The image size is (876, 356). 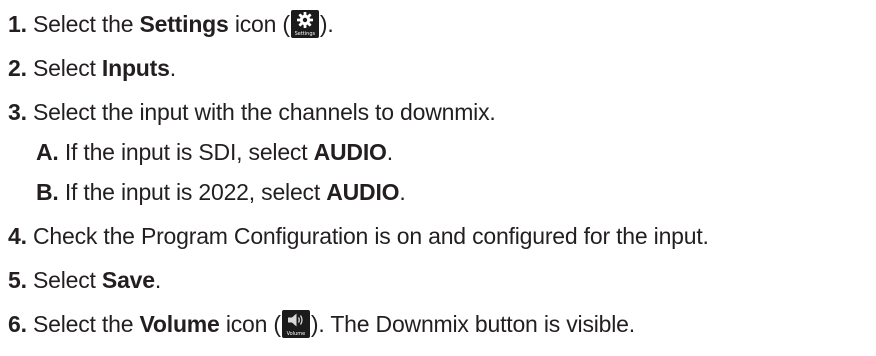 What do you see at coordinates (184, 24) in the screenshot?
I see `settings-label: Settings` at bounding box center [184, 24].